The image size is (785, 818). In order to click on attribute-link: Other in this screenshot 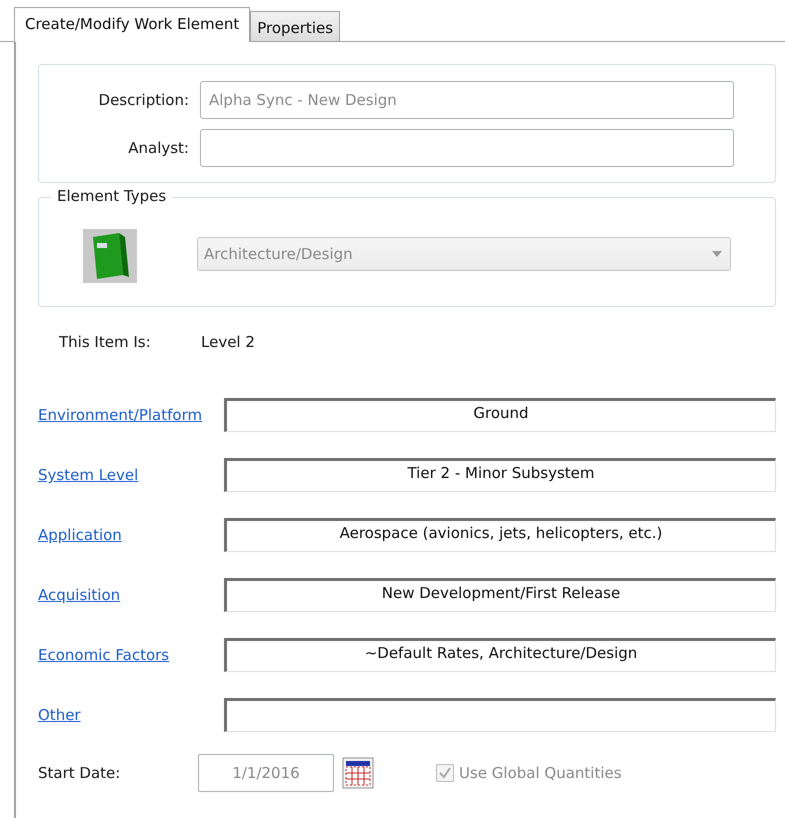, I will do `click(59, 715)`.